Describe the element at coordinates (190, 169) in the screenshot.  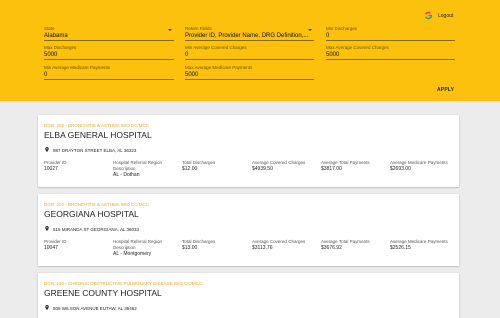
I see `discharges-value: $12.00` at that location.